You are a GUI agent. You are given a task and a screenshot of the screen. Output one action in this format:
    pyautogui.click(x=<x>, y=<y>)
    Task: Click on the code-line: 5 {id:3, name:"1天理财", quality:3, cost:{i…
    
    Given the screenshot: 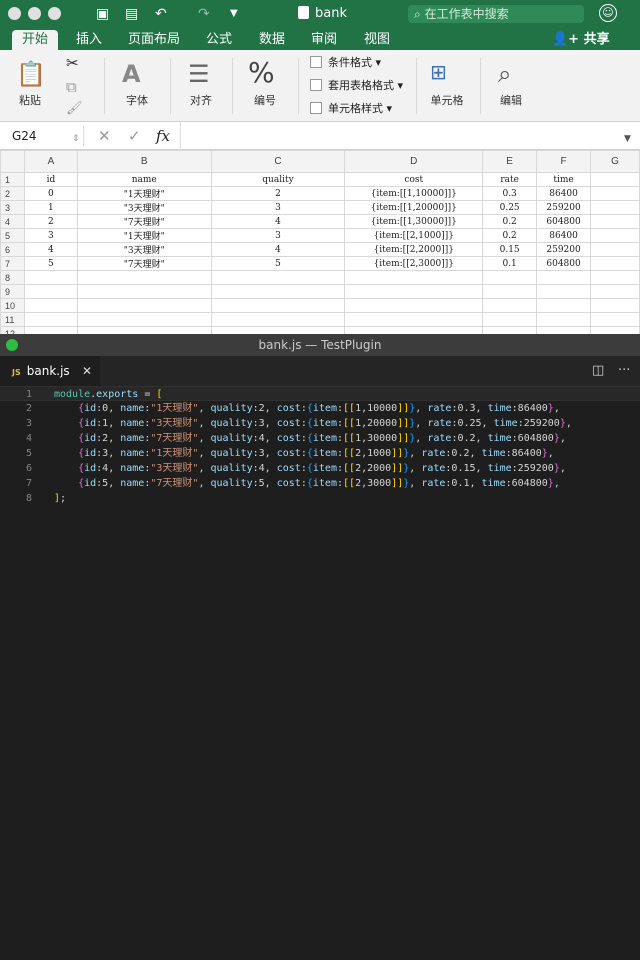 What is the action you would take?
    pyautogui.click(x=320, y=453)
    